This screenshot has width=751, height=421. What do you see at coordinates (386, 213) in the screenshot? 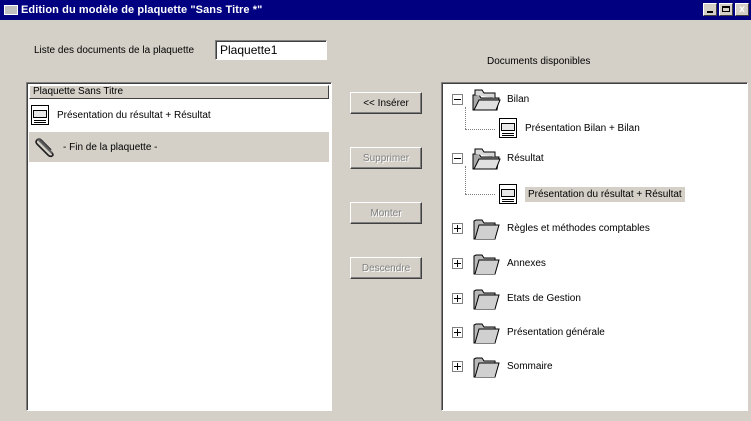
I see `move-up-button: Monter` at bounding box center [386, 213].